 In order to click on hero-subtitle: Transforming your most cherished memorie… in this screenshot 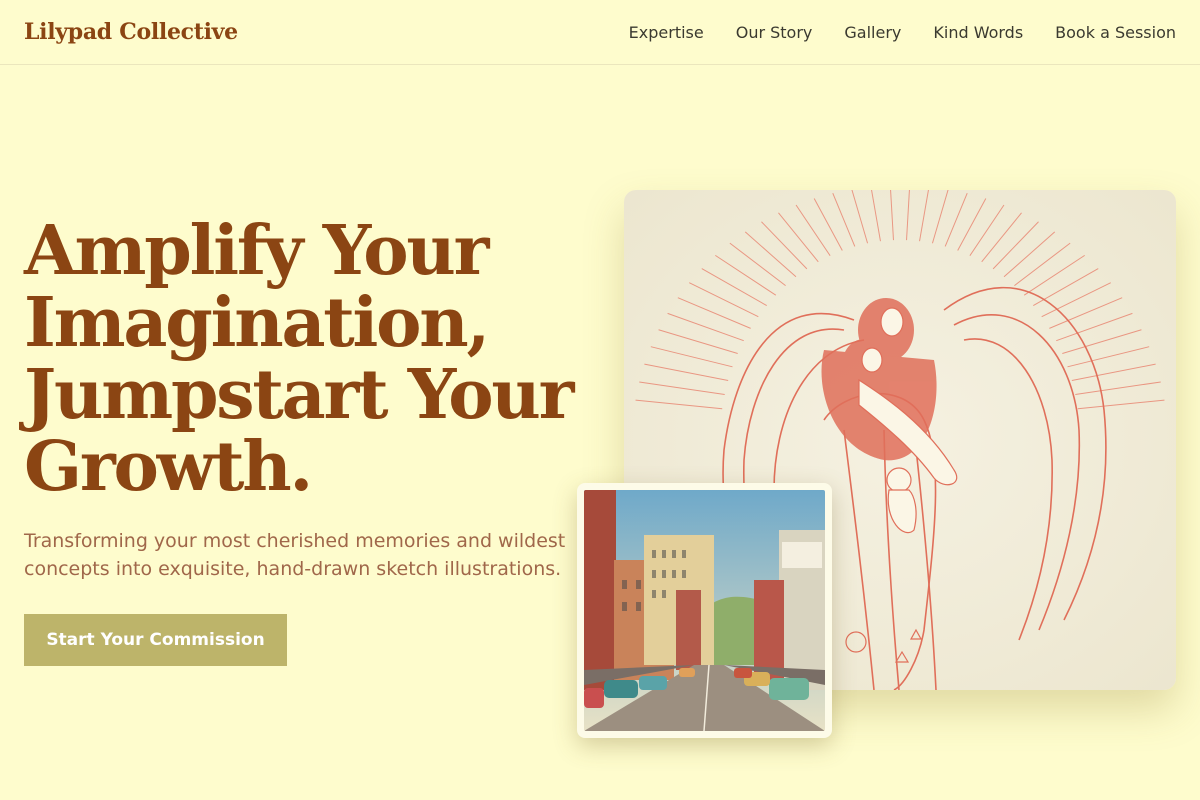, I will do `click(295, 555)`.